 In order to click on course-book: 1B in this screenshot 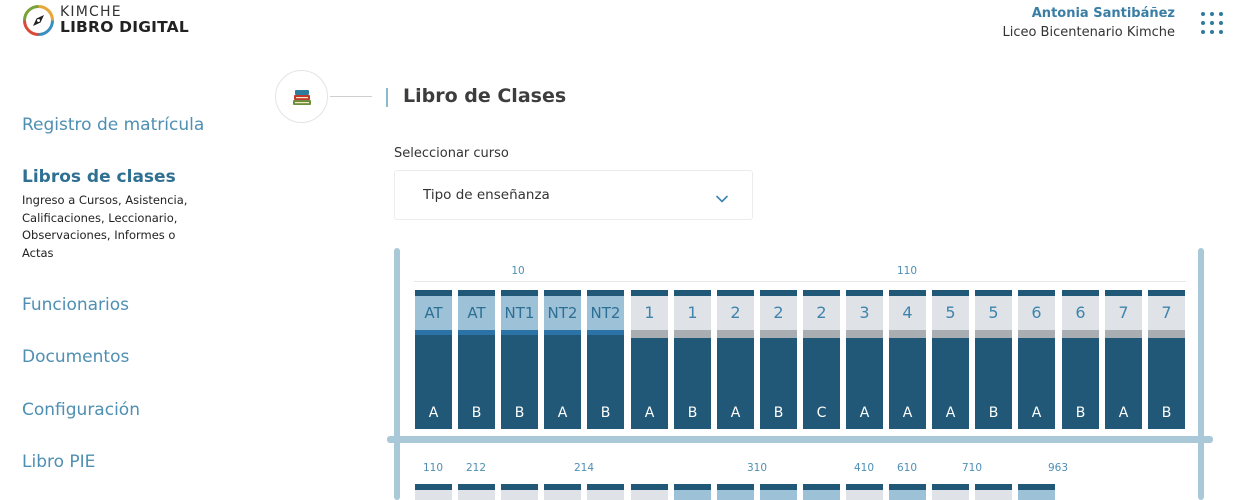, I will do `click(692, 359)`.